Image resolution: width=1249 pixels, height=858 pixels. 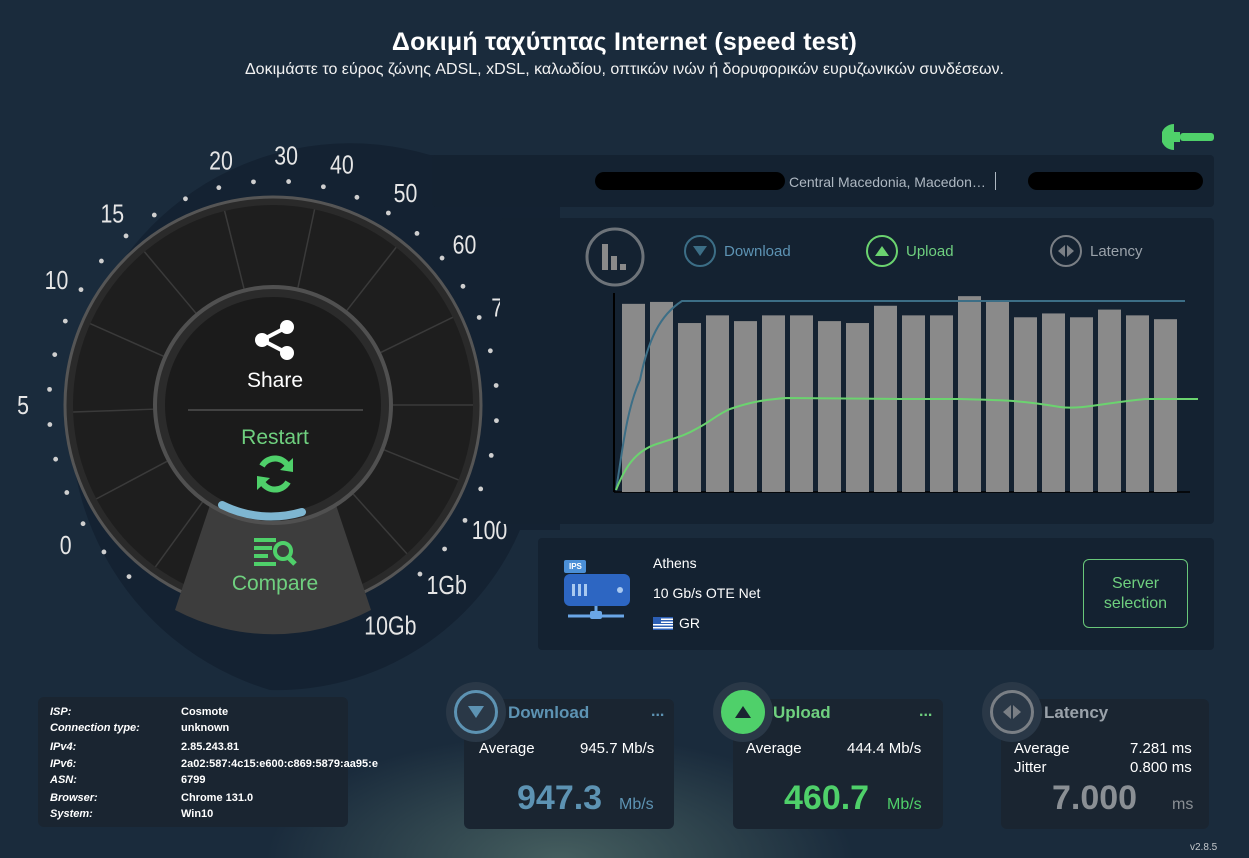 What do you see at coordinates (71, 814) in the screenshot?
I see `info-key: System:` at bounding box center [71, 814].